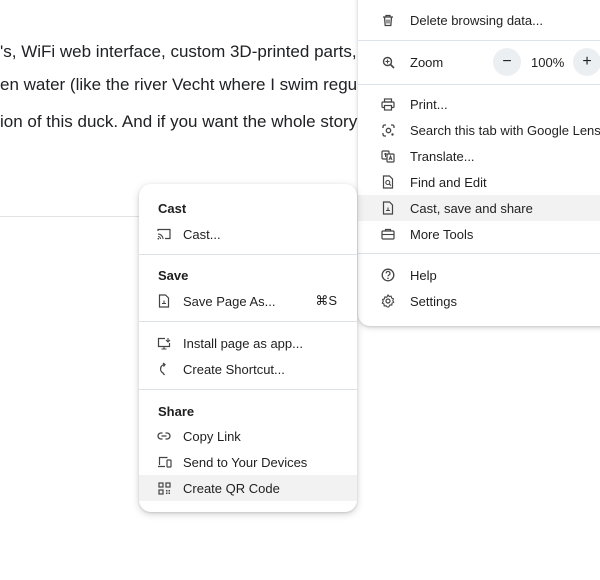  Describe the element at coordinates (164, 436) in the screenshot. I see `link-icon` at that location.